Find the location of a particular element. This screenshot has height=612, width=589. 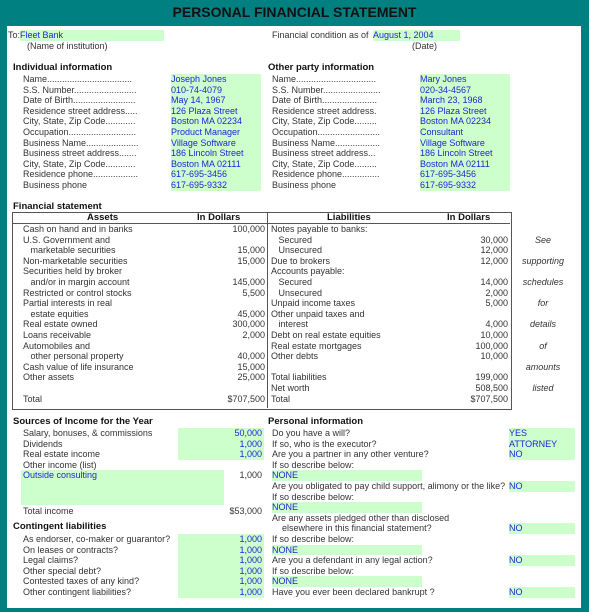

liability-label: Secured is located at coordinates (292, 239).